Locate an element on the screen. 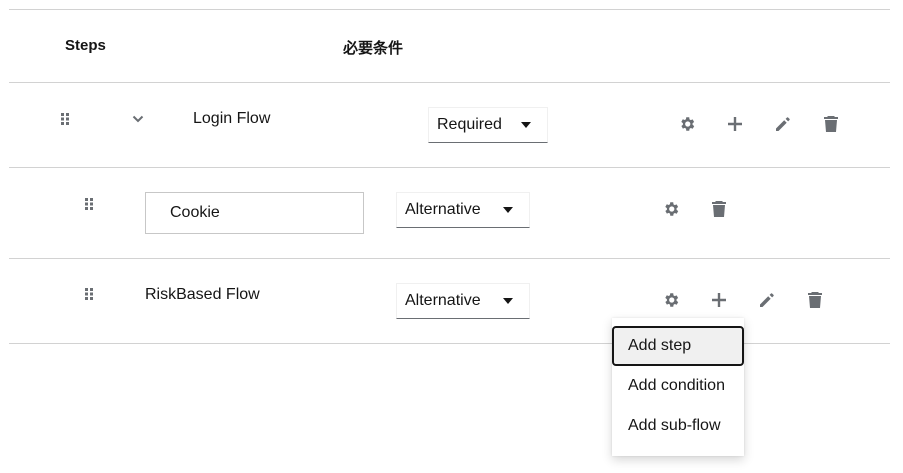 This screenshot has height=473, width=903. add-menu: Add step Add condition Add sub-flow is located at coordinates (678, 387).